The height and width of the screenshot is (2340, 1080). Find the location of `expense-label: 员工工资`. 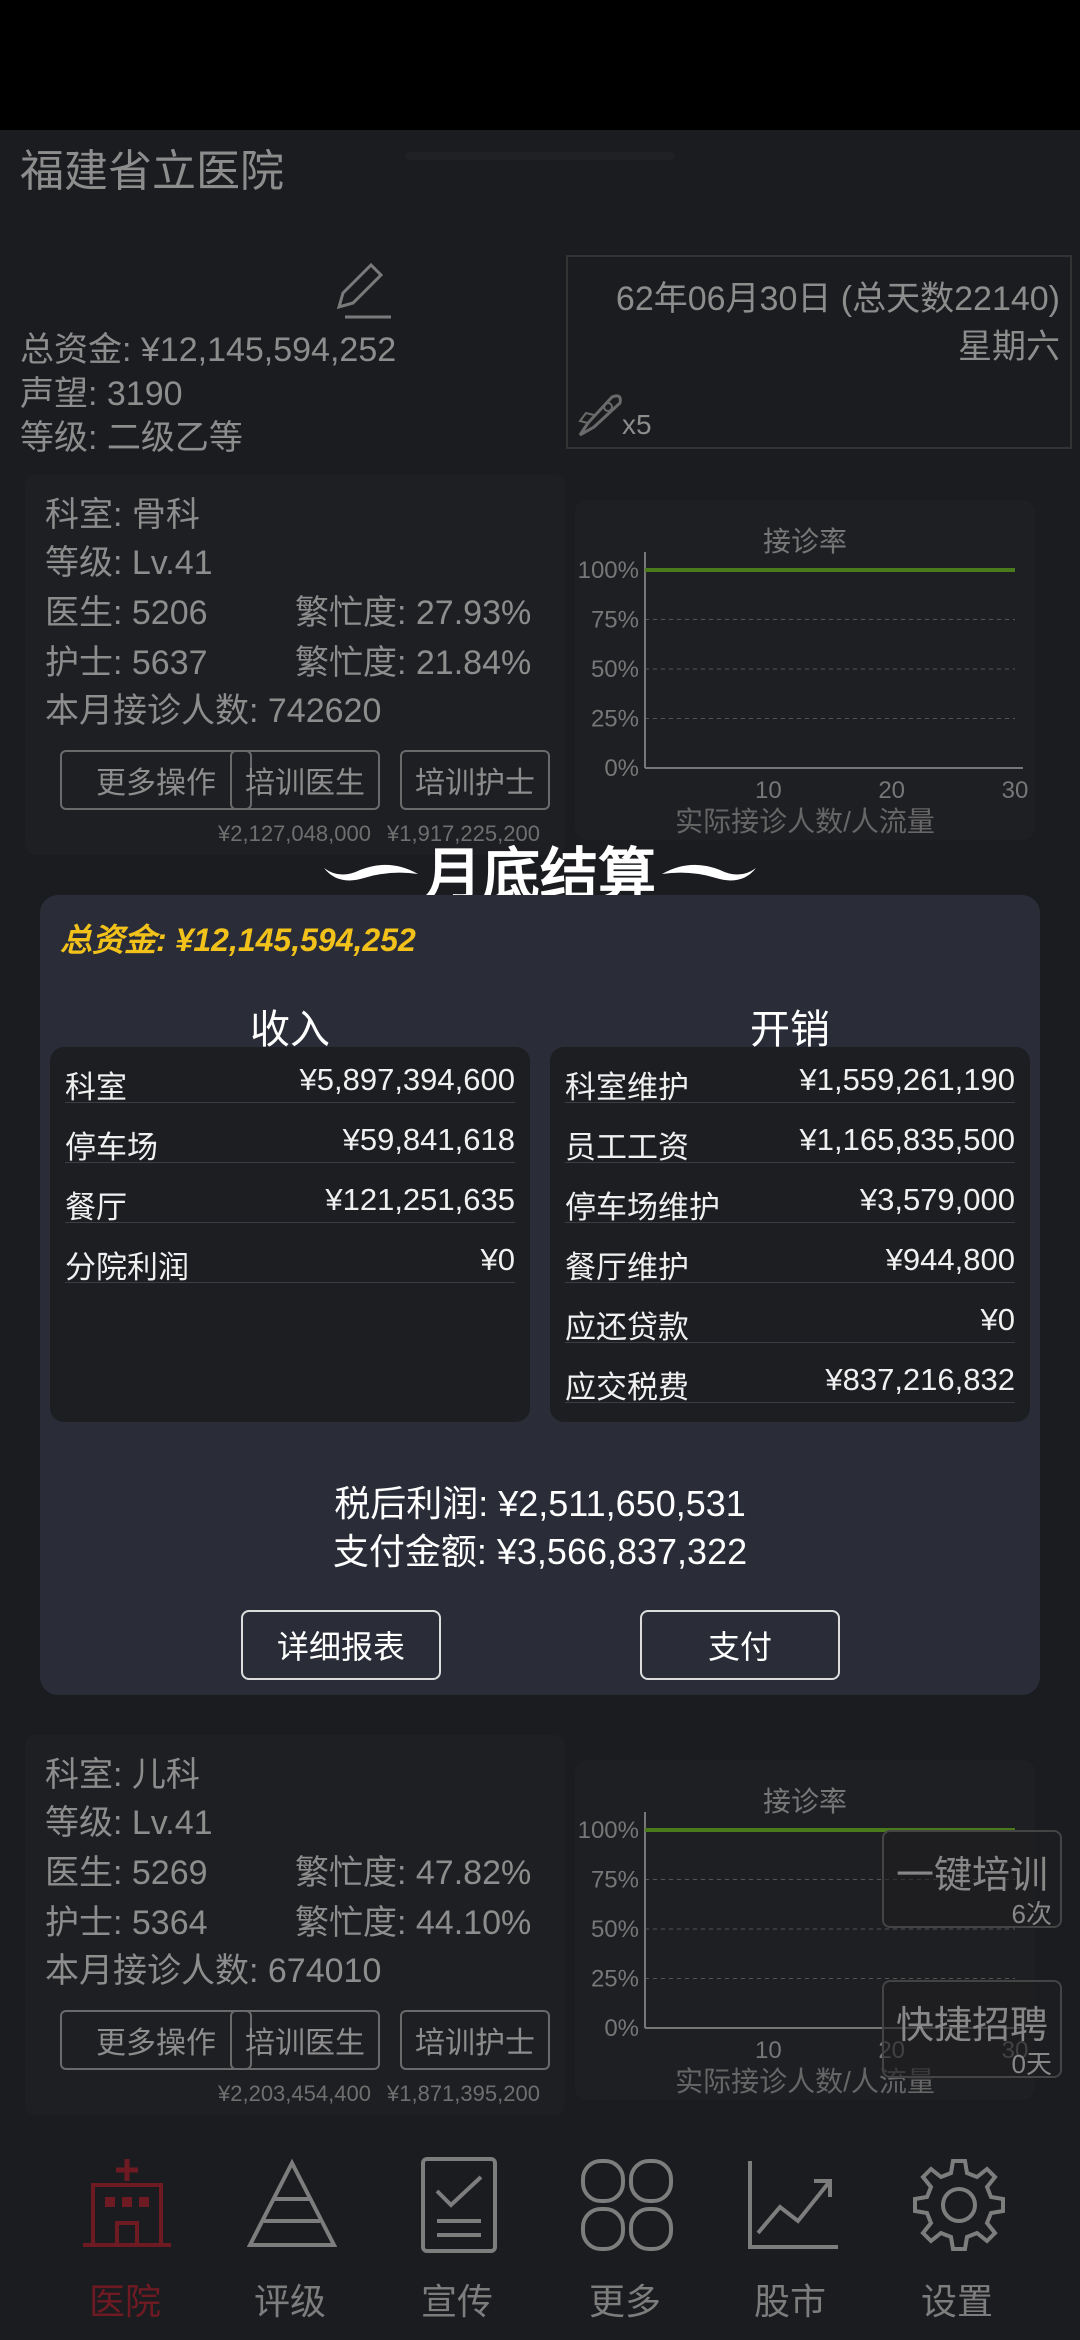

expense-label: 员工工资 is located at coordinates (627, 1147).